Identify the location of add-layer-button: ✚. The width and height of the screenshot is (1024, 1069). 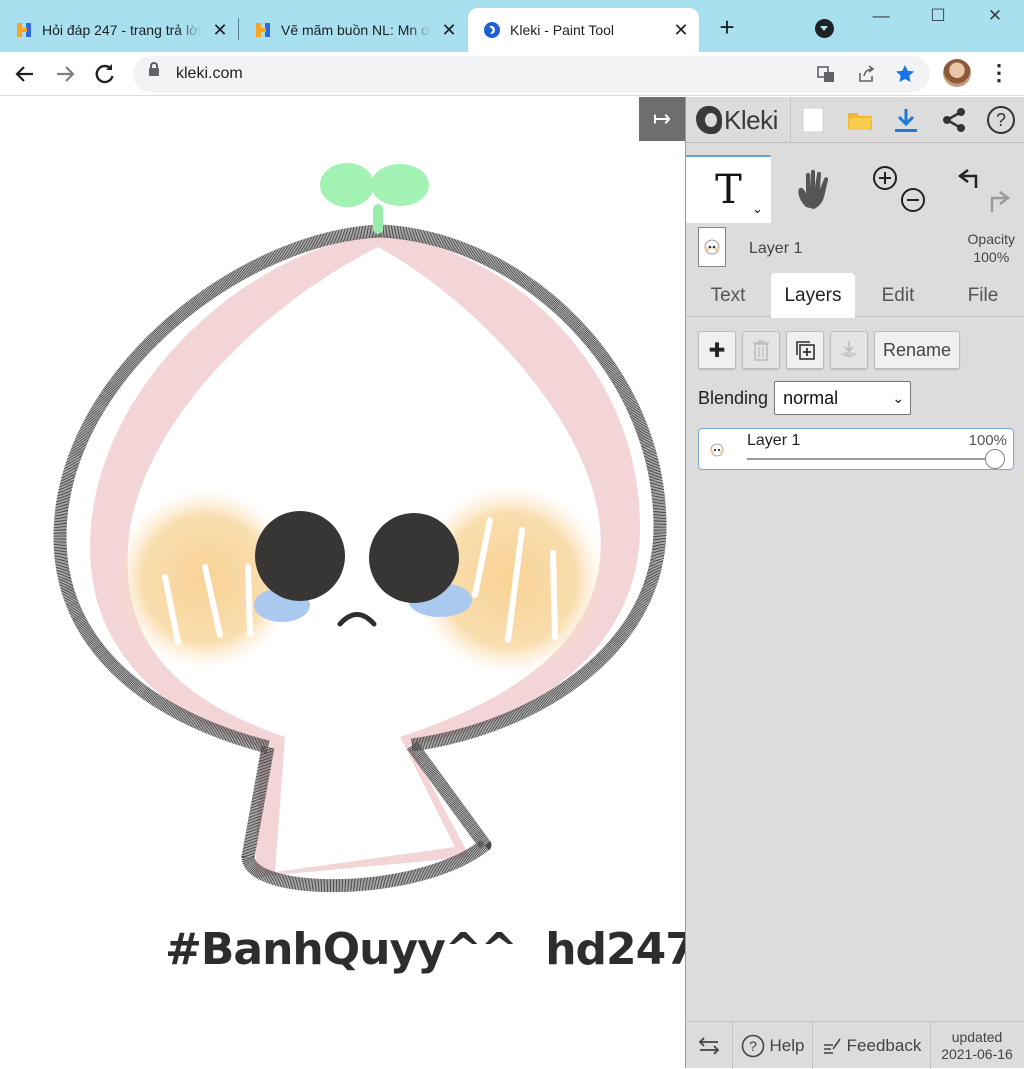
(717, 350).